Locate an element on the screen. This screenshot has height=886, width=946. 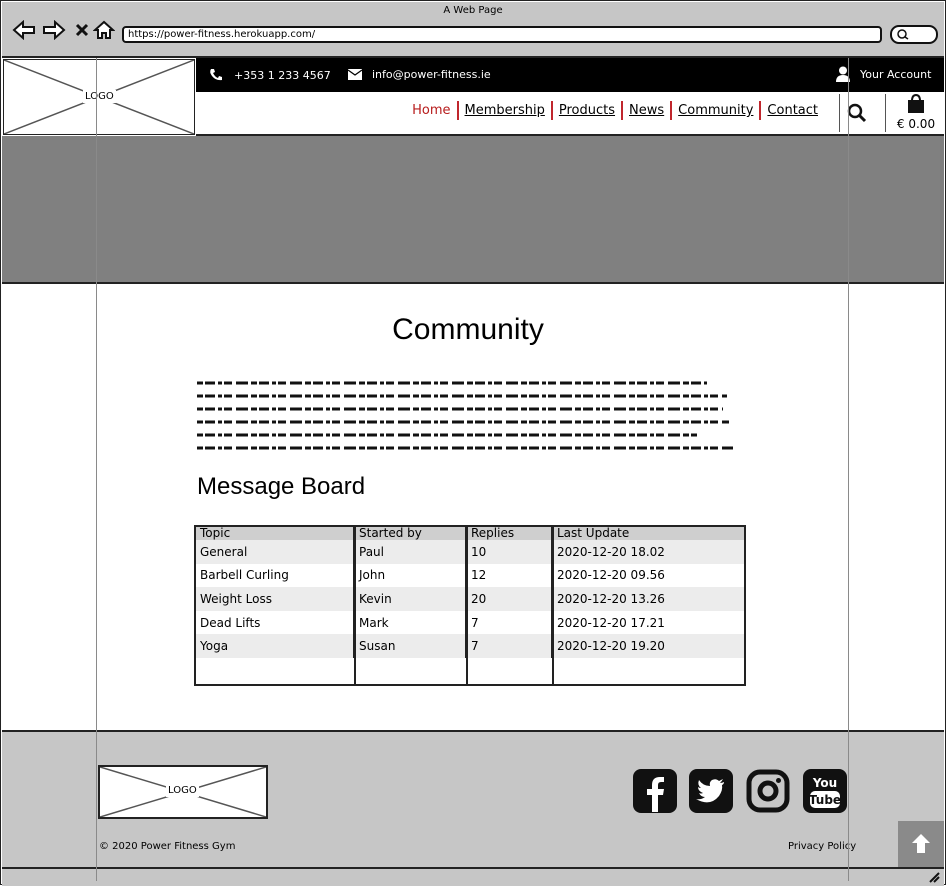
close-icon is located at coordinates (82, 30).